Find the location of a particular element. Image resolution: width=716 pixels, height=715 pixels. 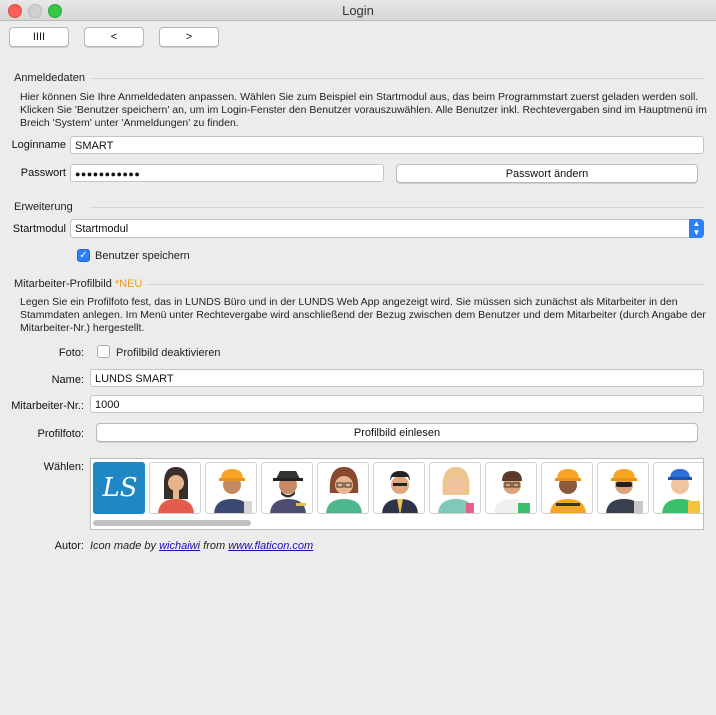

section-anmeldedaten-heading: Anmeldedaten is located at coordinates (49, 78).